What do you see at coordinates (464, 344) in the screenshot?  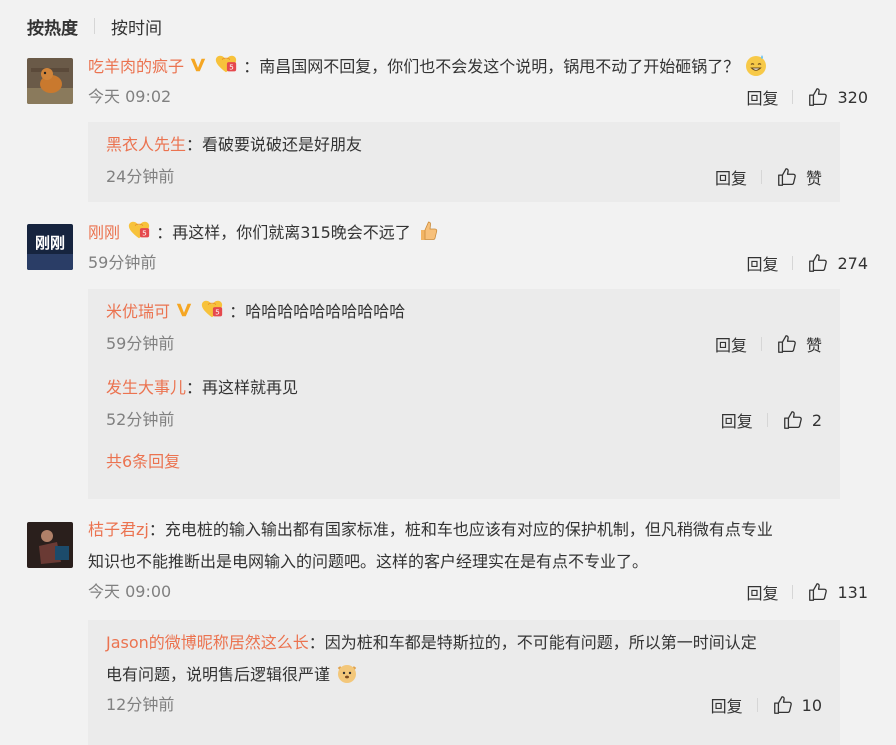 I see `reply-meta: 59分钟前 回复 赞` at bounding box center [464, 344].